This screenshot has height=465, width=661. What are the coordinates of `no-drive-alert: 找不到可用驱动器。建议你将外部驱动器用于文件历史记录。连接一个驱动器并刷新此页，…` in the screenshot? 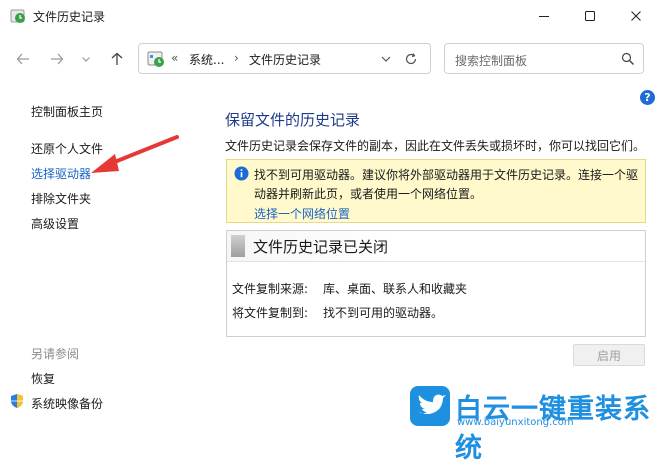 It's located at (436, 191).